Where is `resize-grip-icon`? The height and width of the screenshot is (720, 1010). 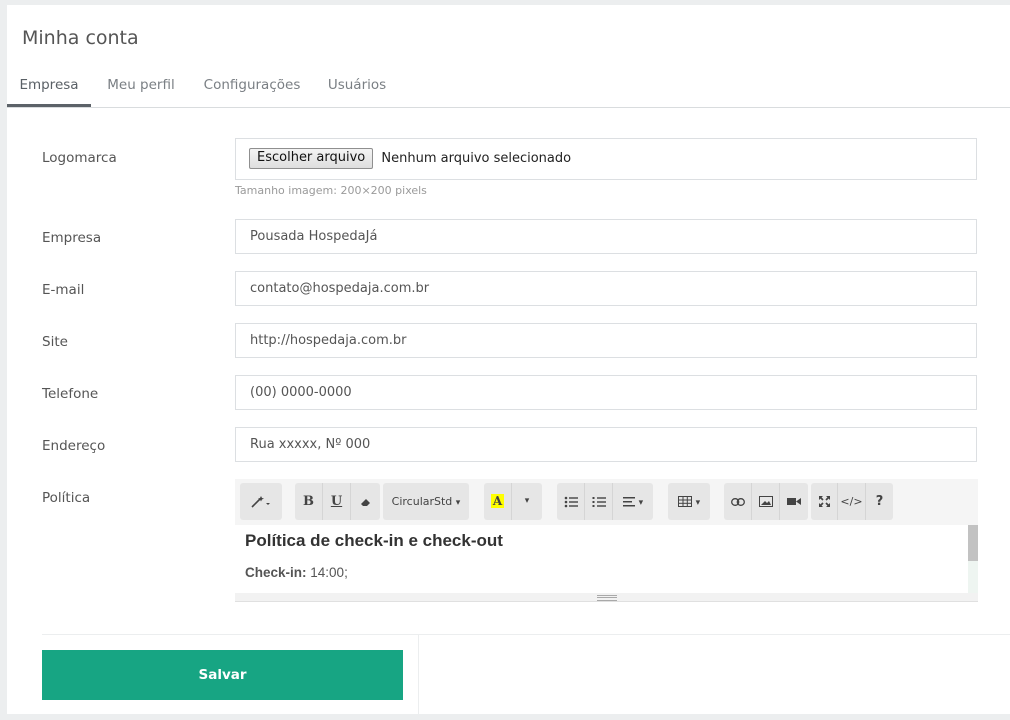
resize-grip-icon is located at coordinates (607, 598).